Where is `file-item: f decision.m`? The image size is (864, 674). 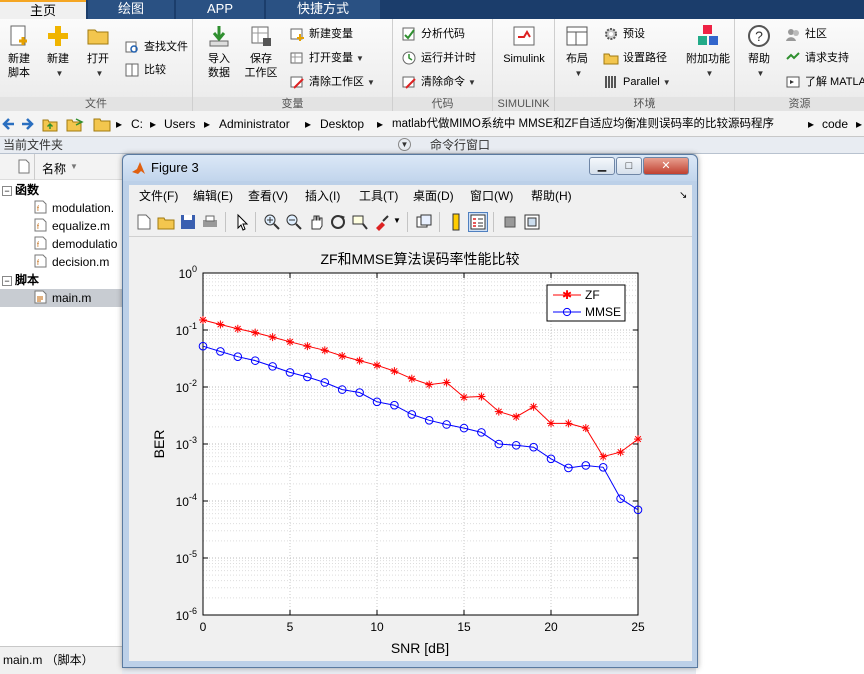
file-item: f decision.m is located at coordinates (71, 262).